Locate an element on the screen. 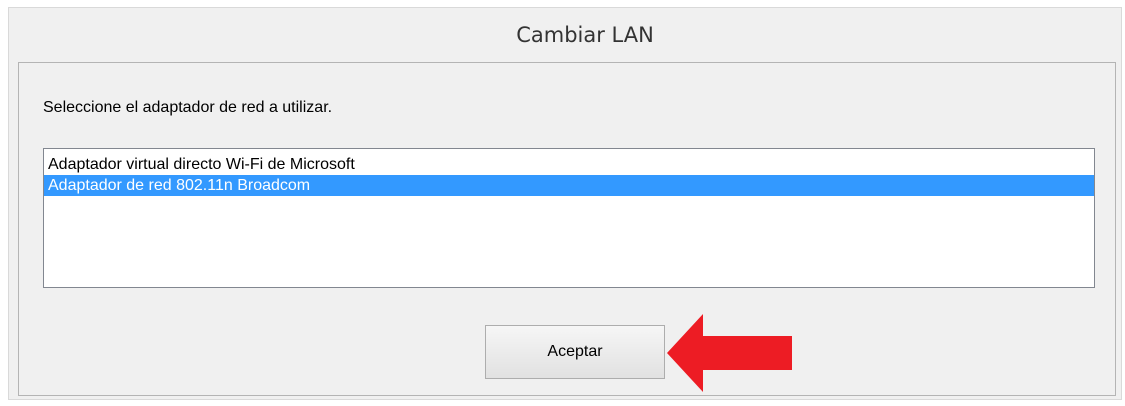 The height and width of the screenshot is (406, 1125). ok-button: Aceptar is located at coordinates (575, 352).